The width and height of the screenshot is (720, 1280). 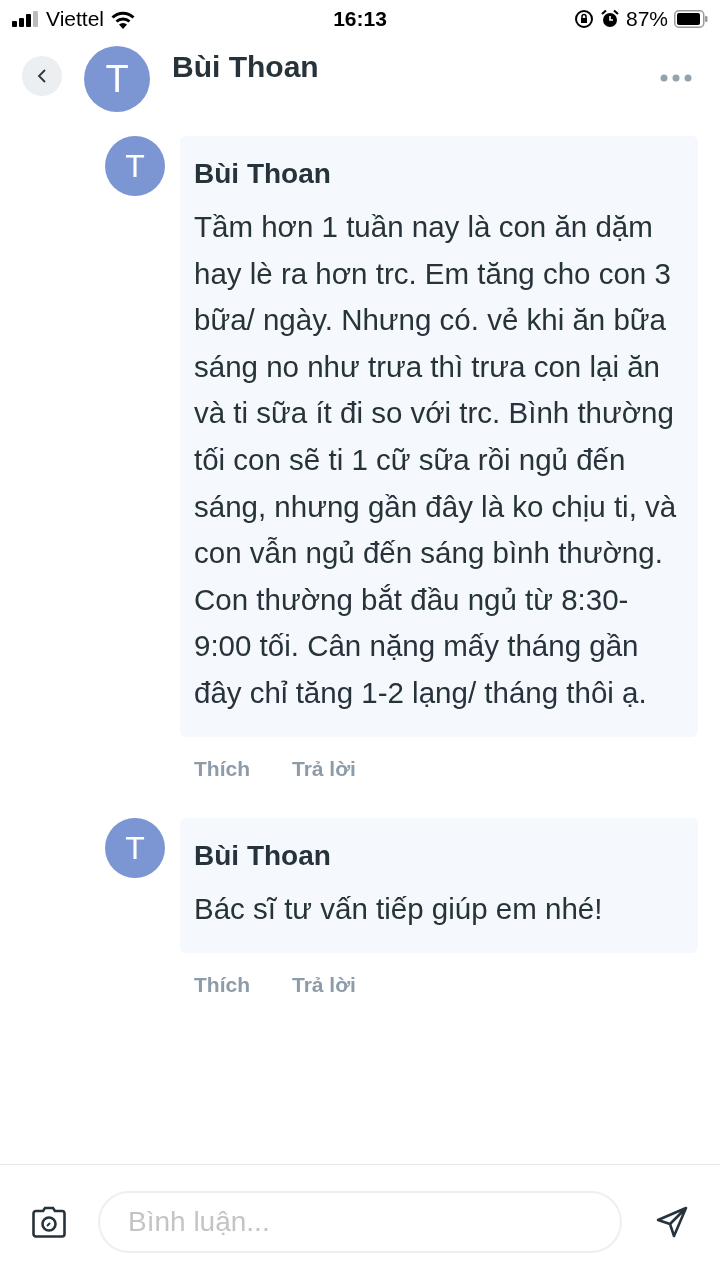 I want to click on back-icon, so click(x=42, y=76).